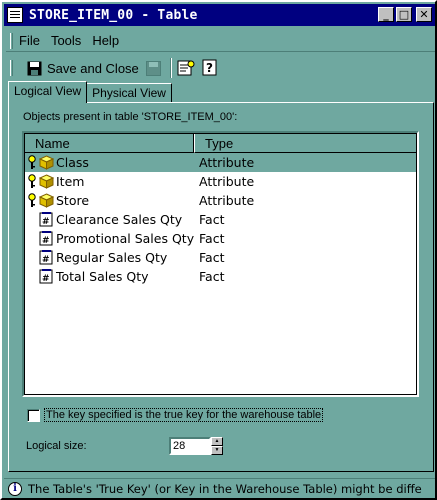  What do you see at coordinates (113, 15) in the screenshot?
I see `window-title: STORE_ITEM_00 - Table` at bounding box center [113, 15].